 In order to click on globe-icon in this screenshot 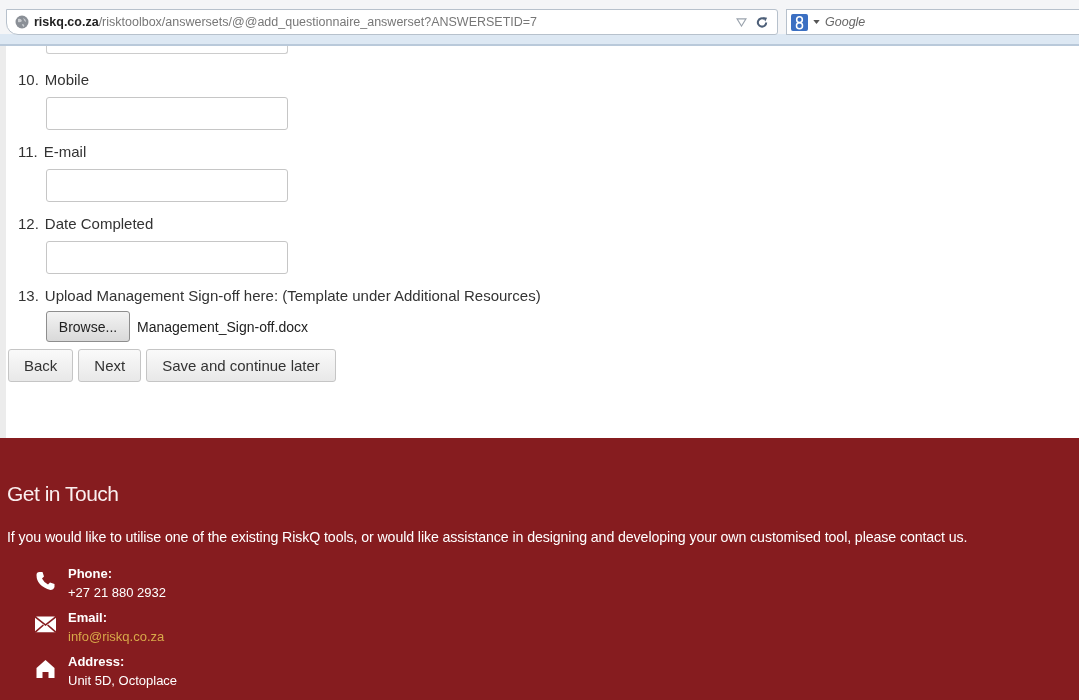, I will do `click(22, 22)`.